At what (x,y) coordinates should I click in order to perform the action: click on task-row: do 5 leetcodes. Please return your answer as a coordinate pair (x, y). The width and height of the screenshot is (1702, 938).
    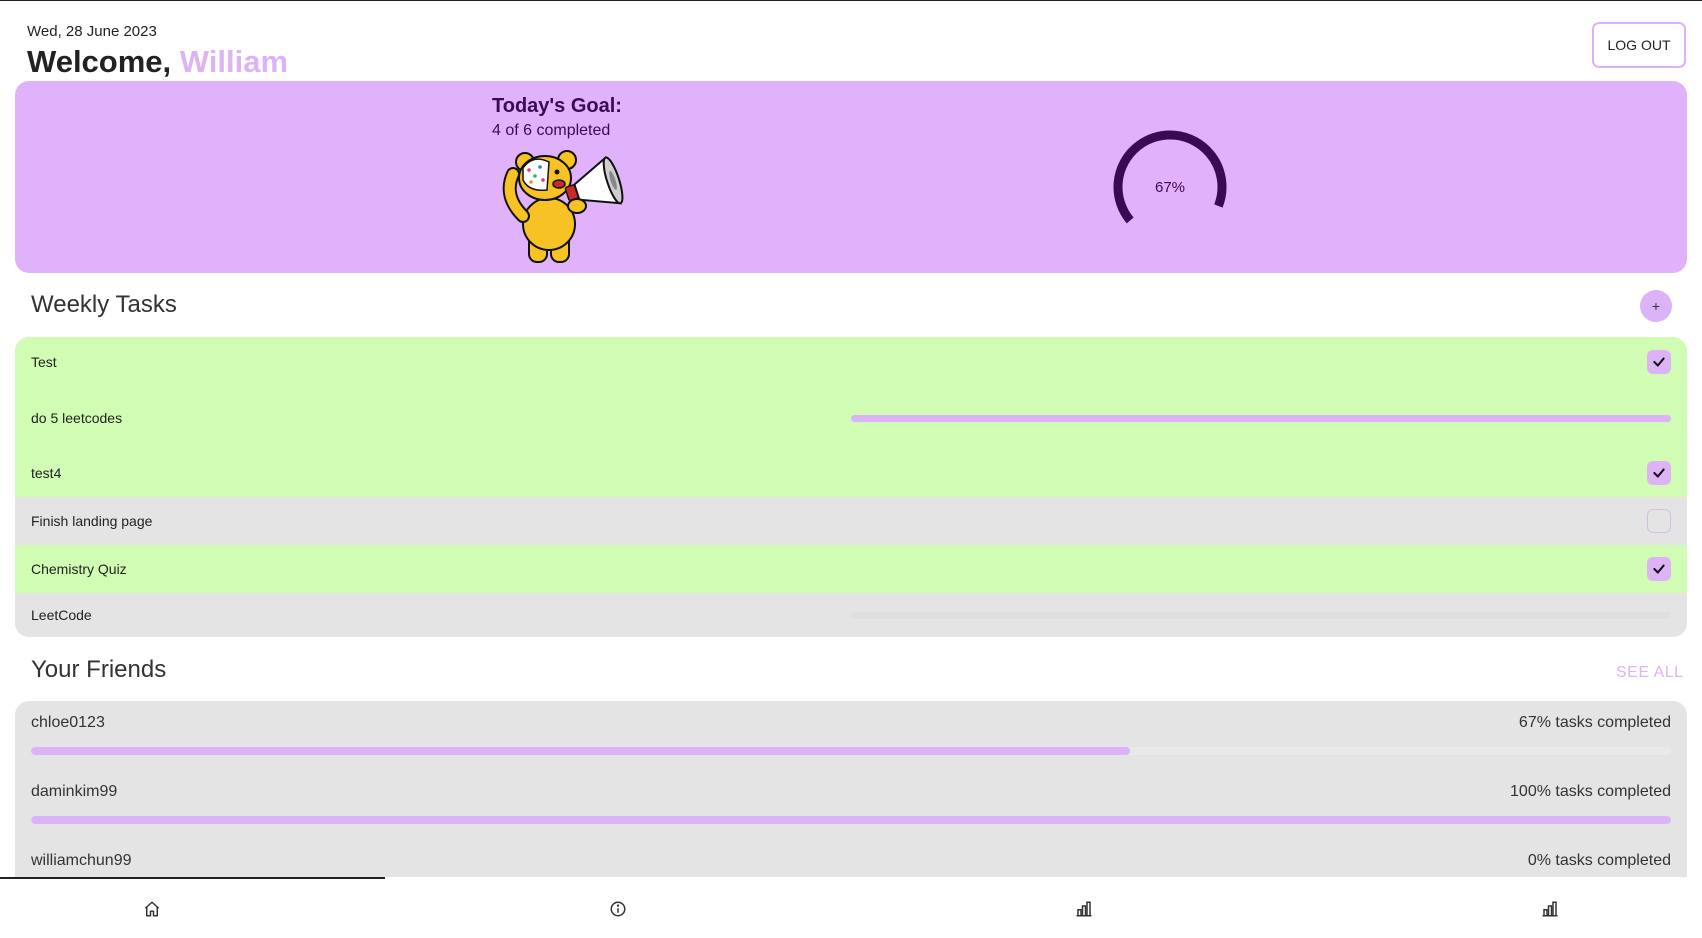
    Looking at the image, I should click on (851, 418).